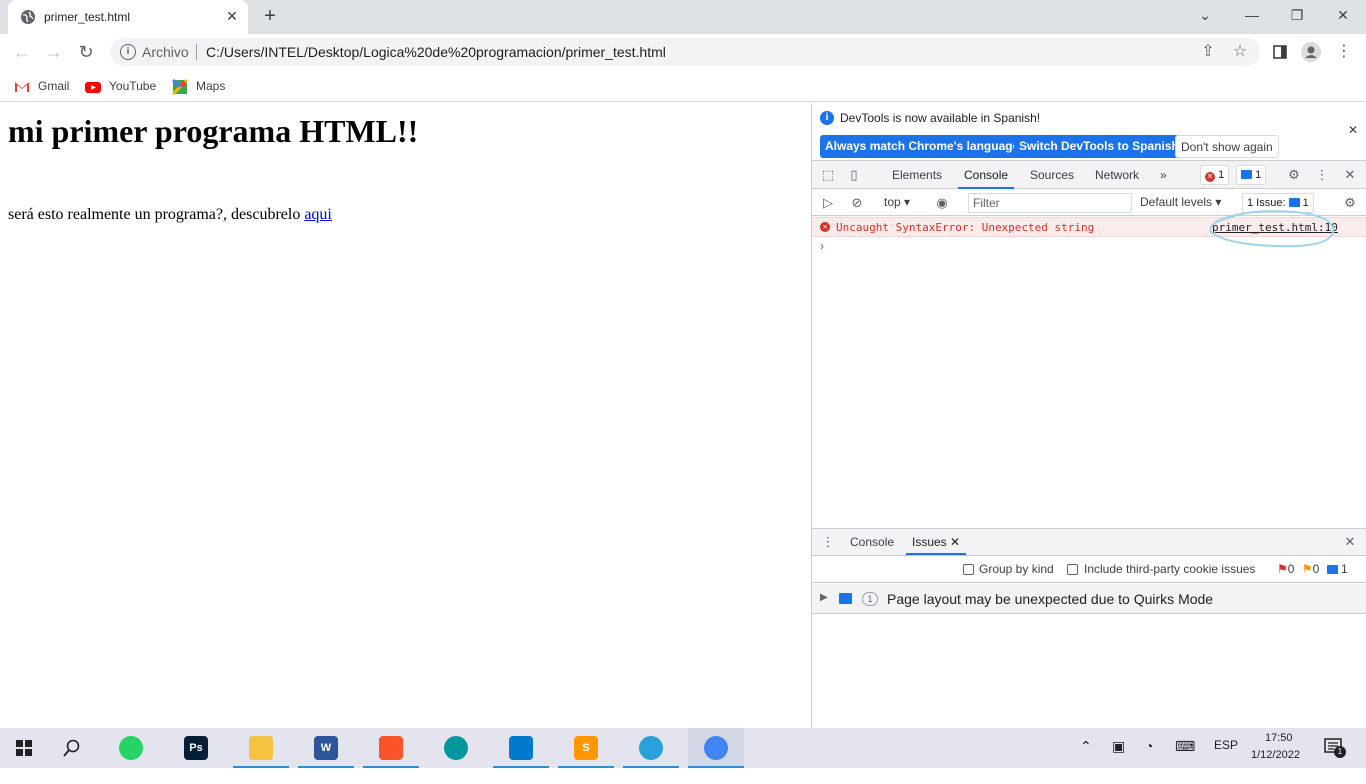 This screenshot has height=784, width=1366. Describe the element at coordinates (1208, 52) in the screenshot. I see `share-icon: ⇪` at that location.